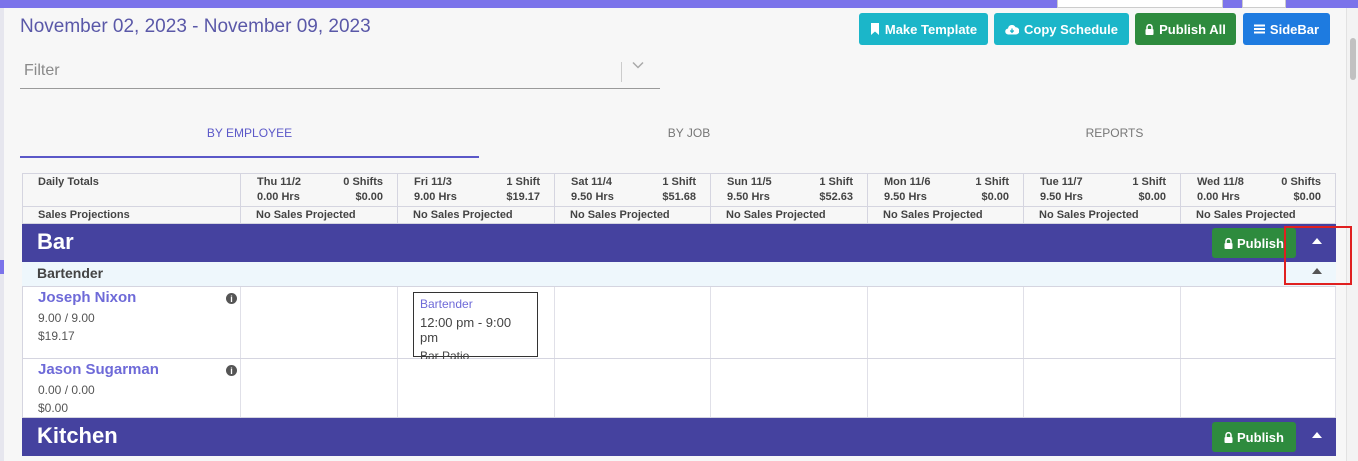 The width and height of the screenshot is (1358, 461). What do you see at coordinates (679, 197) in the screenshot?
I see `day-cost: $51.68` at bounding box center [679, 197].